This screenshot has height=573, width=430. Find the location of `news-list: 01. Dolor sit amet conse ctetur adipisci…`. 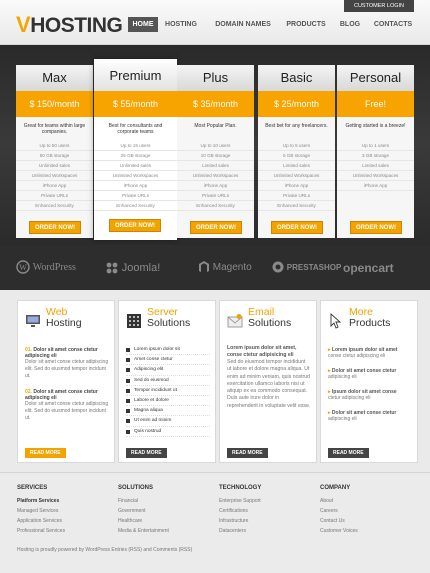

news-list: 01. Dolor sit amet conse ctetur adipisci… is located at coordinates (67, 389).